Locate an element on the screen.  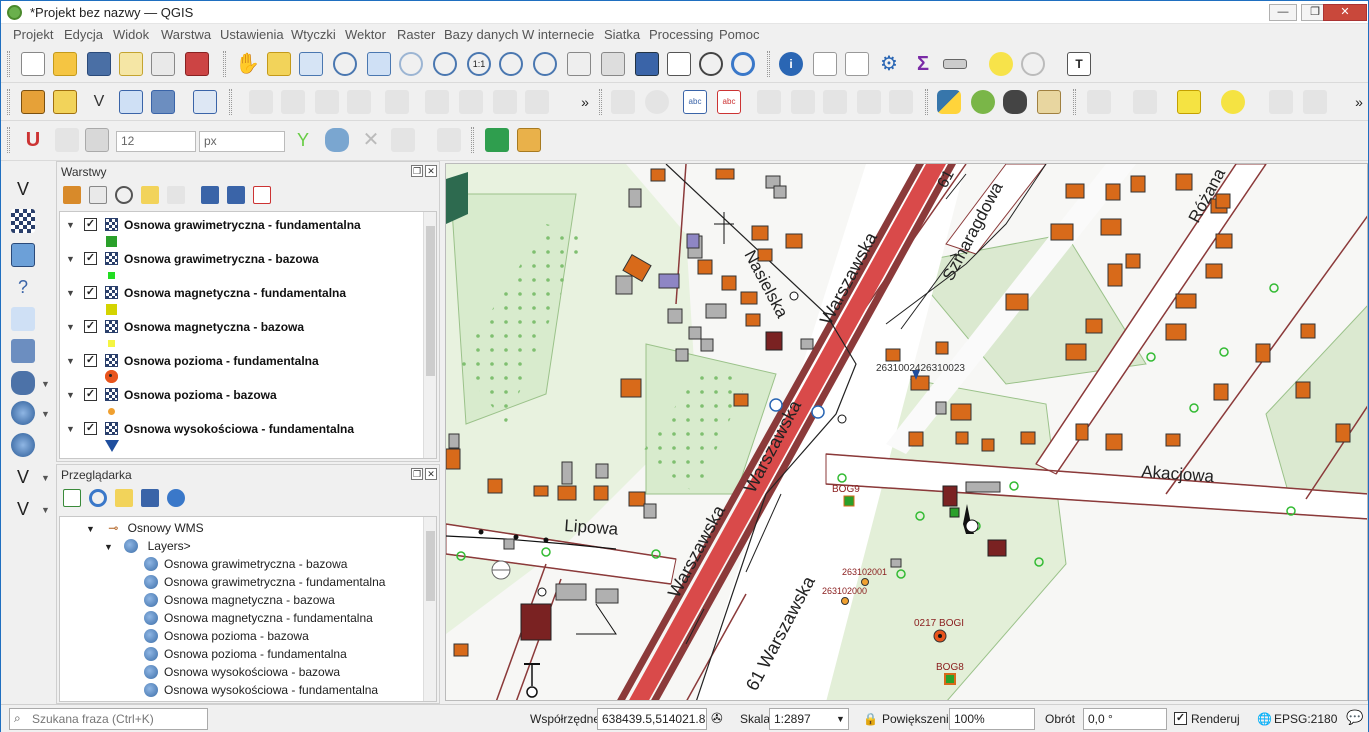
label-tool-icon is located at coordinates (623, 102).